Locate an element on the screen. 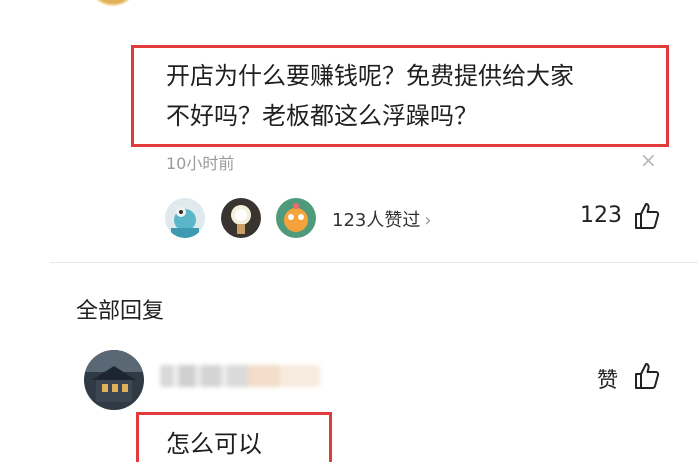 The width and height of the screenshot is (698, 462). previous-user-avatar is located at coordinates (113, 3).